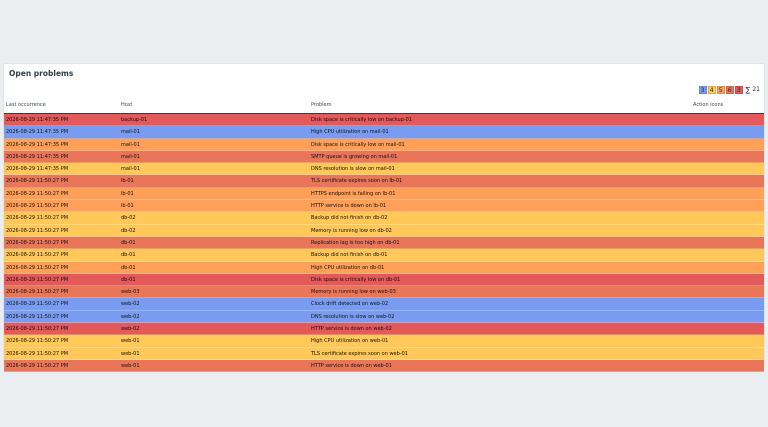 The image size is (768, 427). What do you see at coordinates (351, 366) in the screenshot?
I see `row-problem-link: HTTP service is down on web-01` at bounding box center [351, 366].